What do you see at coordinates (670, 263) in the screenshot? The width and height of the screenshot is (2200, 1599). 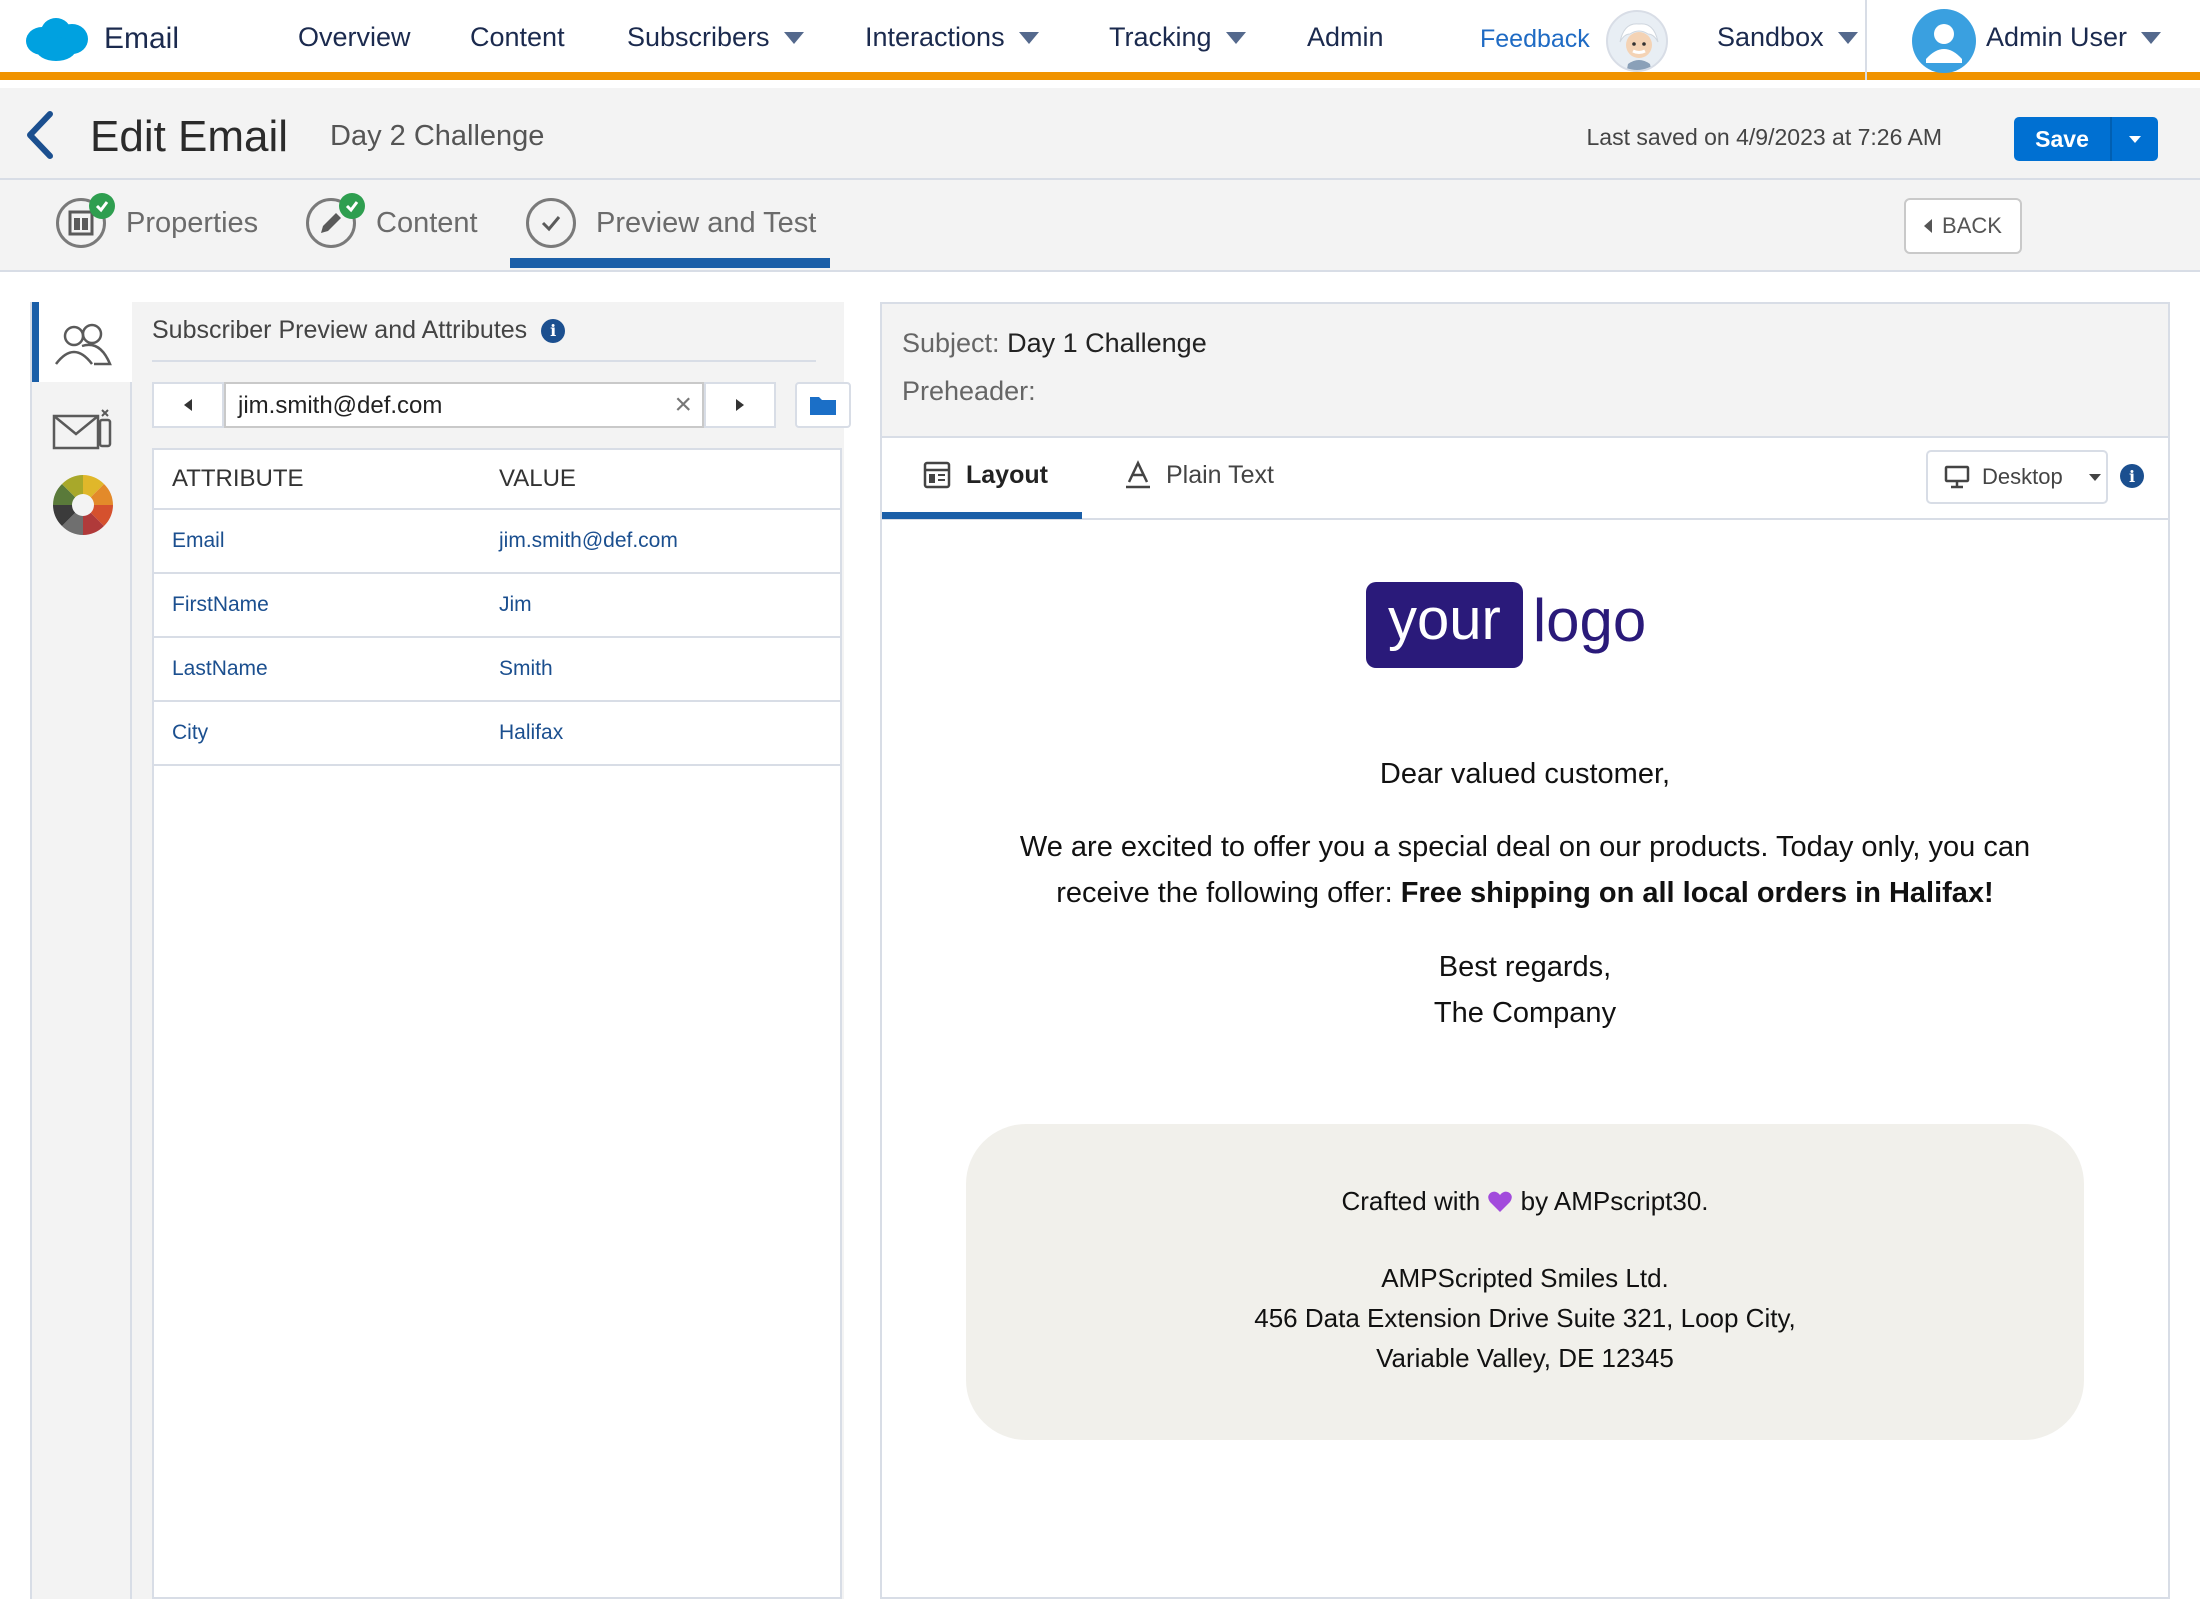 I see `active-step-indicator` at bounding box center [670, 263].